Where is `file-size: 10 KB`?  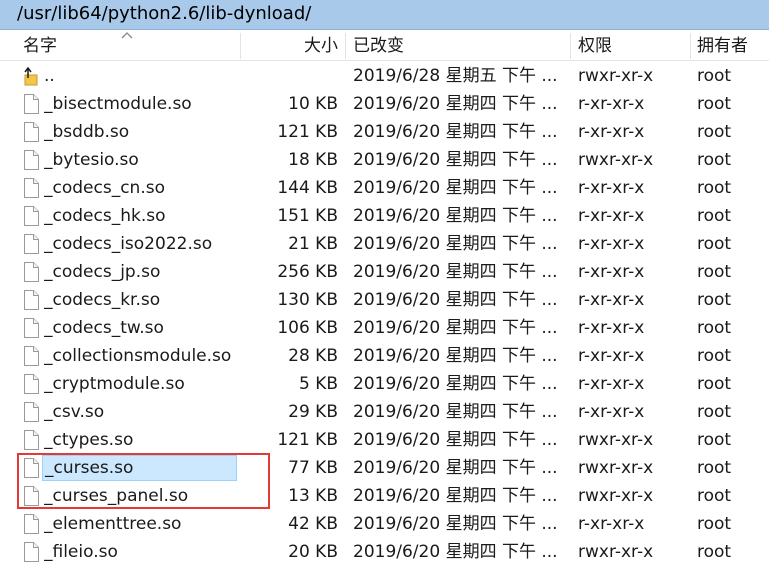
file-size: 10 KB is located at coordinates (313, 104).